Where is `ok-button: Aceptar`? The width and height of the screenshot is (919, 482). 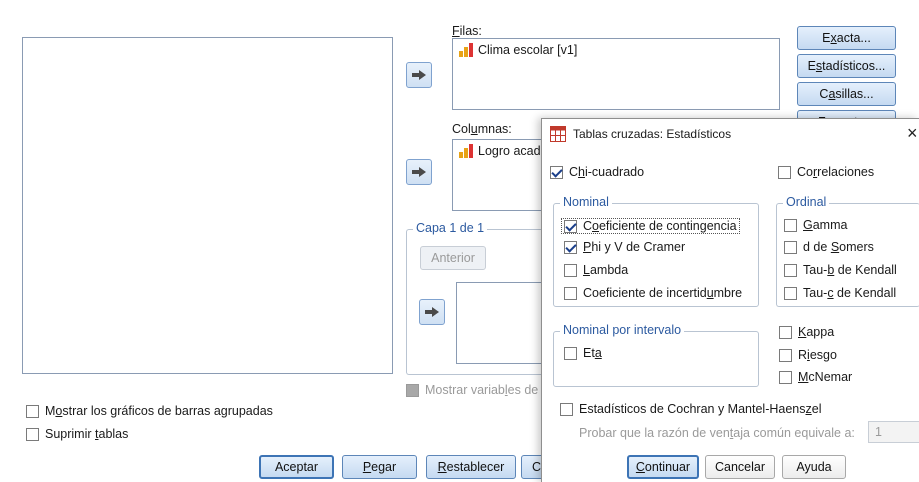 ok-button: Aceptar is located at coordinates (296, 467).